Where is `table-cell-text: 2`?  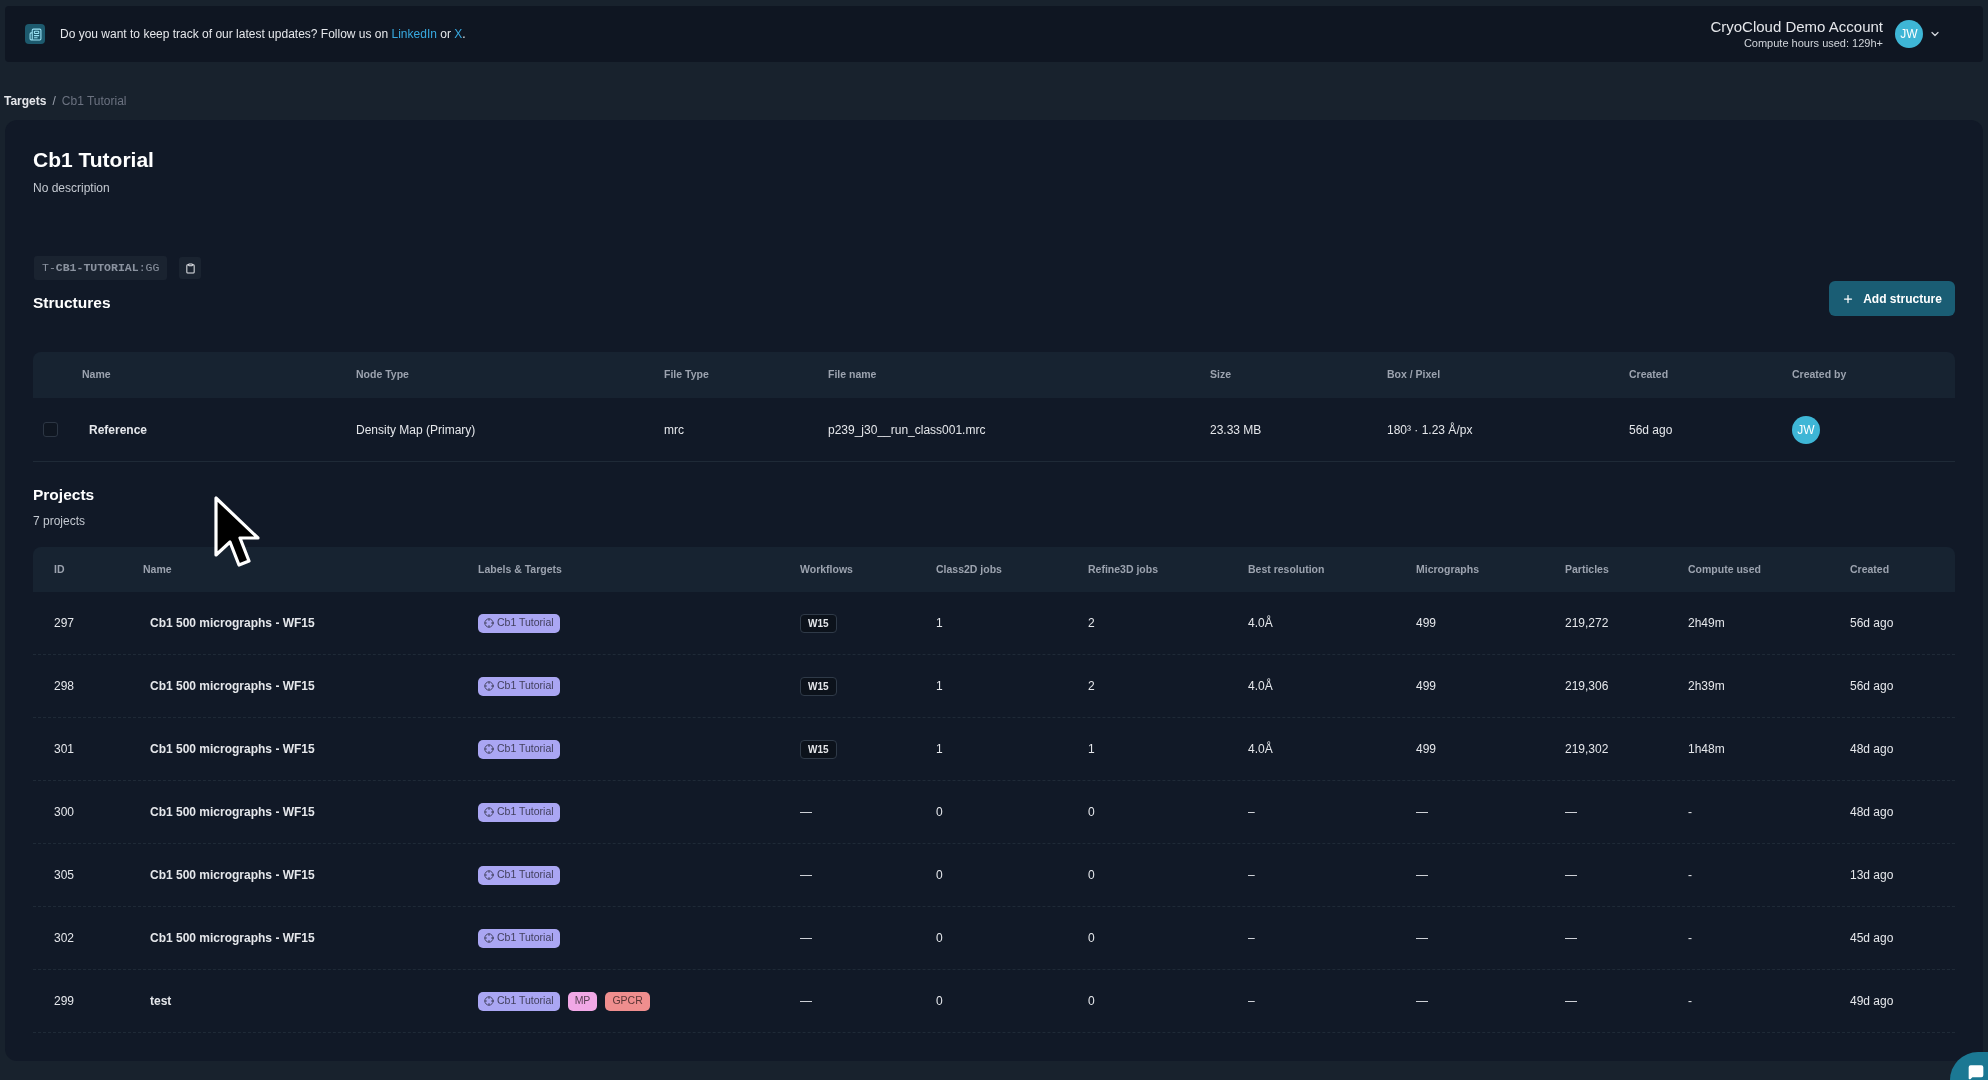 table-cell-text: 2 is located at coordinates (1091, 686).